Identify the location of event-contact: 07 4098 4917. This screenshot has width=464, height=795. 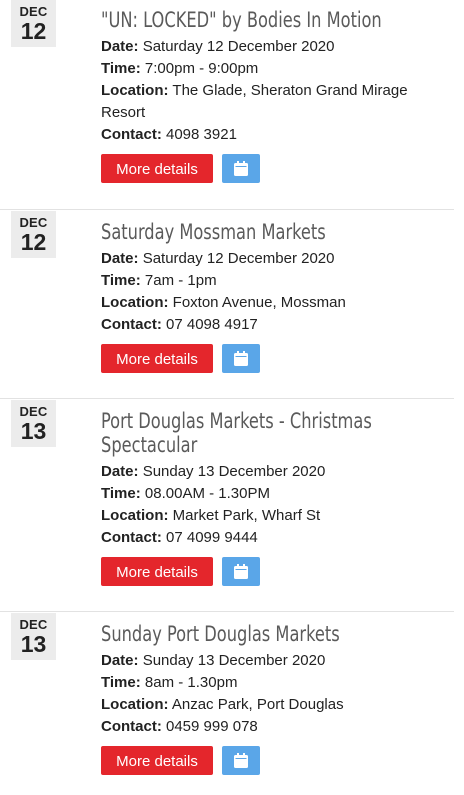
(212, 324).